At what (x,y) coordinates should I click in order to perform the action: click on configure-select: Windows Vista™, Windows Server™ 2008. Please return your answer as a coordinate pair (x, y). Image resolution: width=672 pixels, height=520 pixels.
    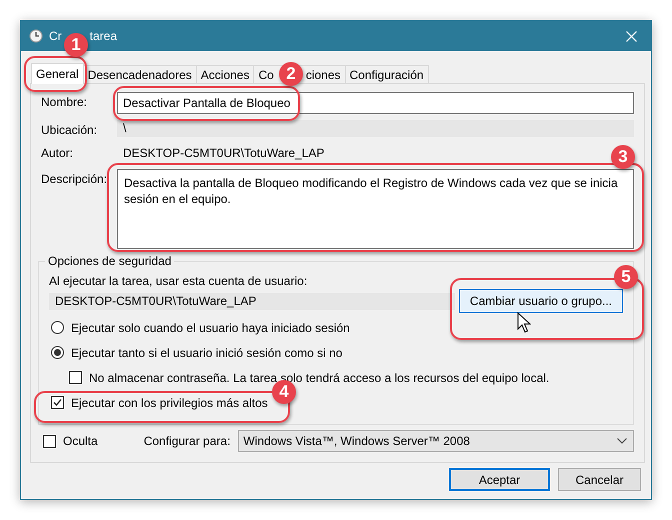
    Looking at the image, I should click on (436, 441).